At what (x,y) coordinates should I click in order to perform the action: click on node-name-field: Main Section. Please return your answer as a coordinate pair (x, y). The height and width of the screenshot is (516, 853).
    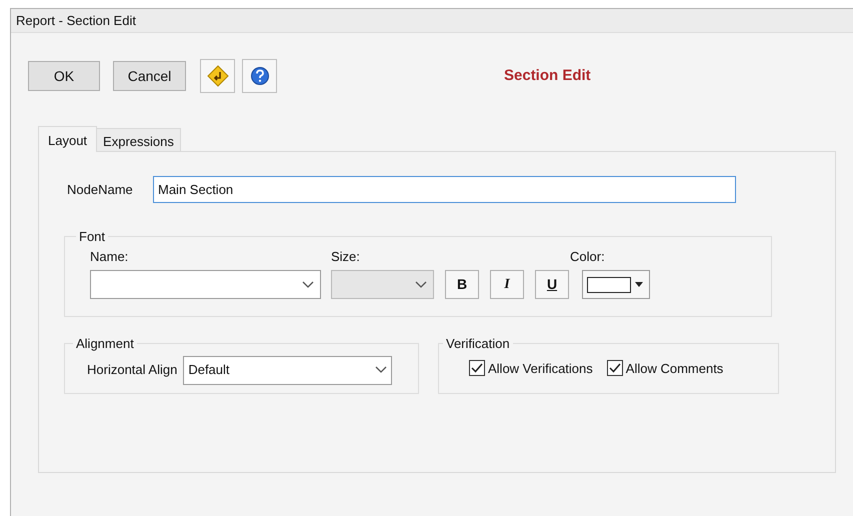
    Looking at the image, I should click on (444, 189).